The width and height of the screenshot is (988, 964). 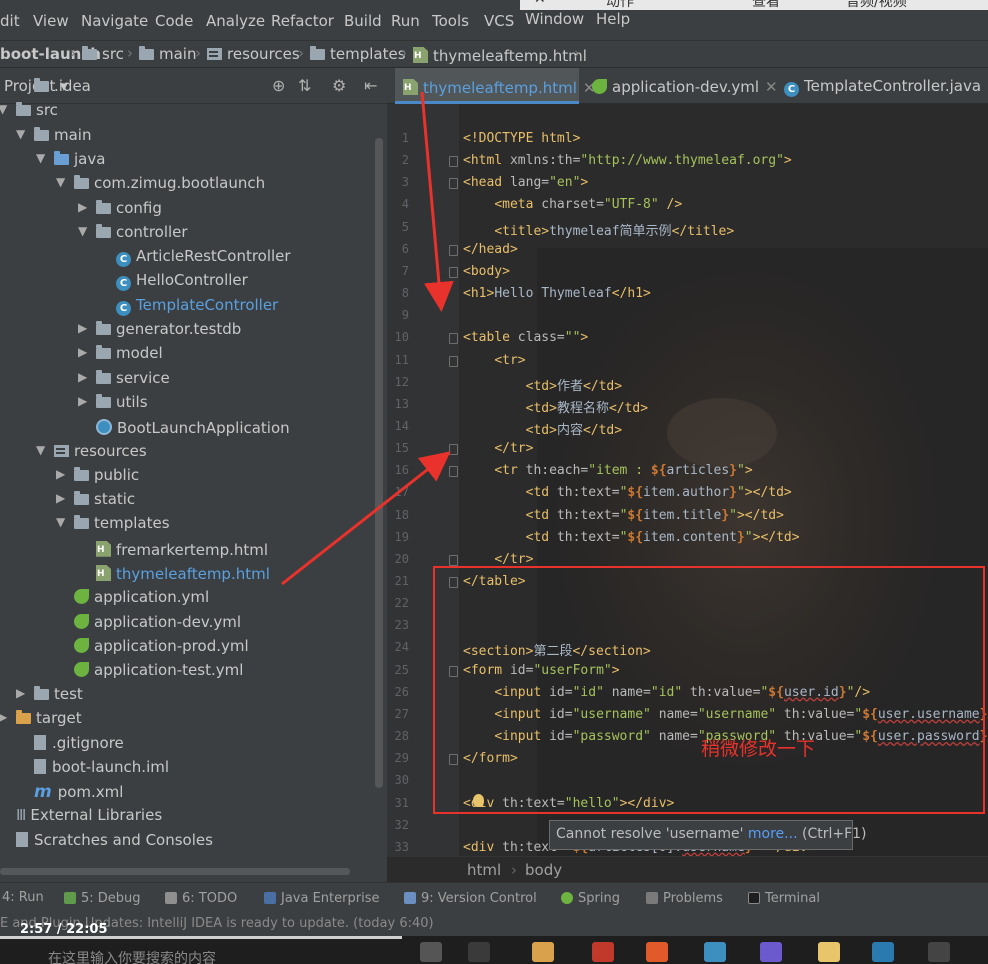 I want to click on tab-application-dev: application-dev.yml ✕, so click(x=685, y=86).